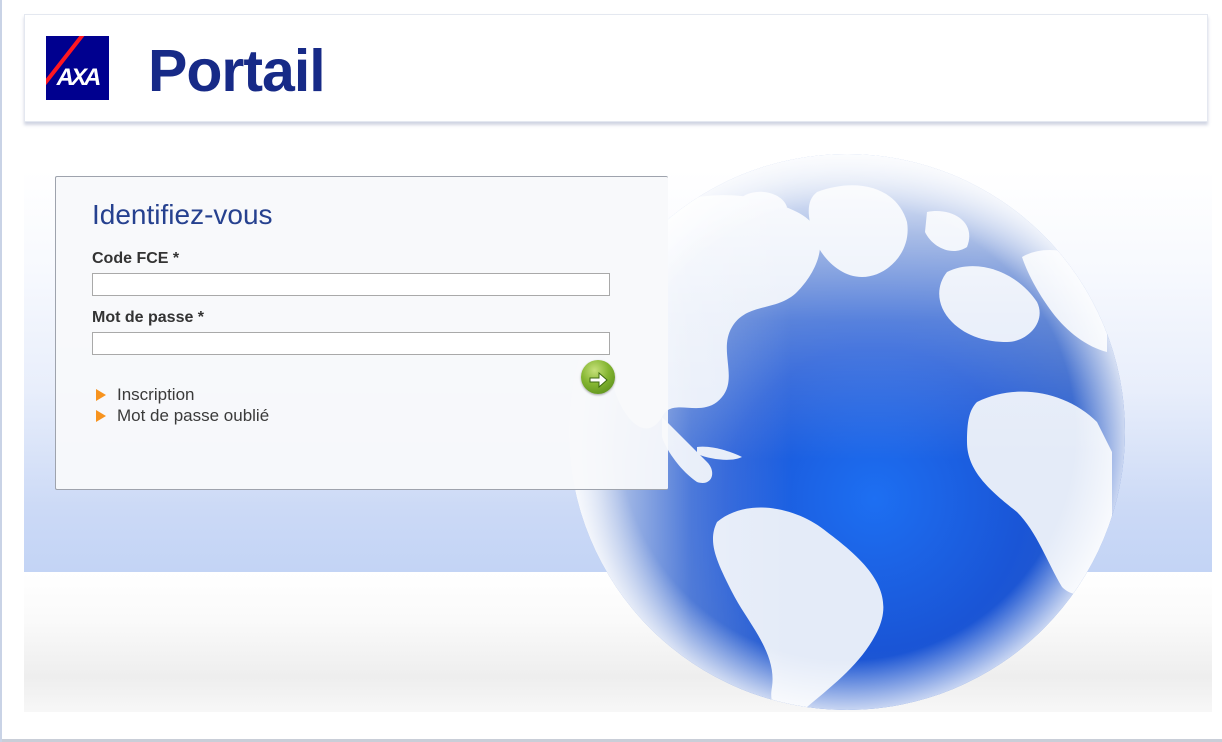  Describe the element at coordinates (237, 71) in the screenshot. I see `page-title: Portail` at that location.